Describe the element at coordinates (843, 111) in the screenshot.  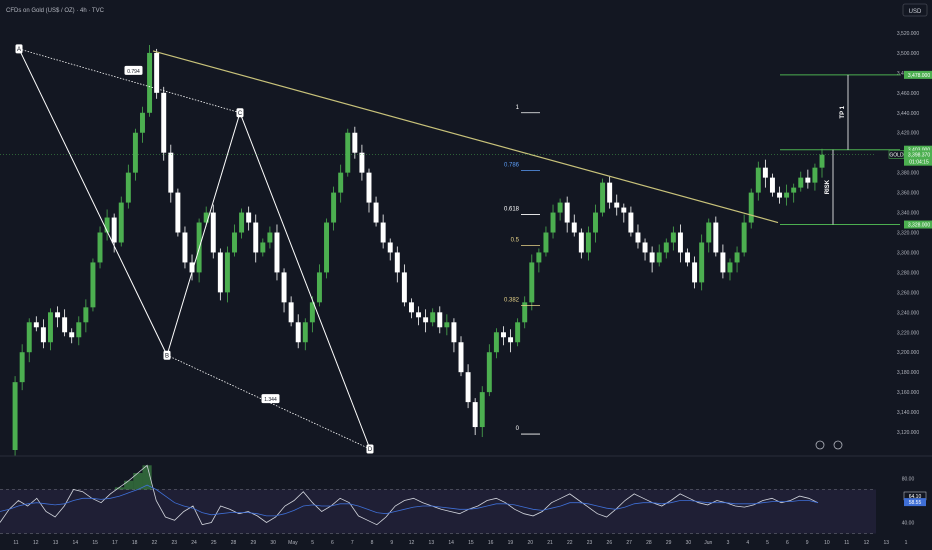
I see `tp-label: TP 1` at that location.